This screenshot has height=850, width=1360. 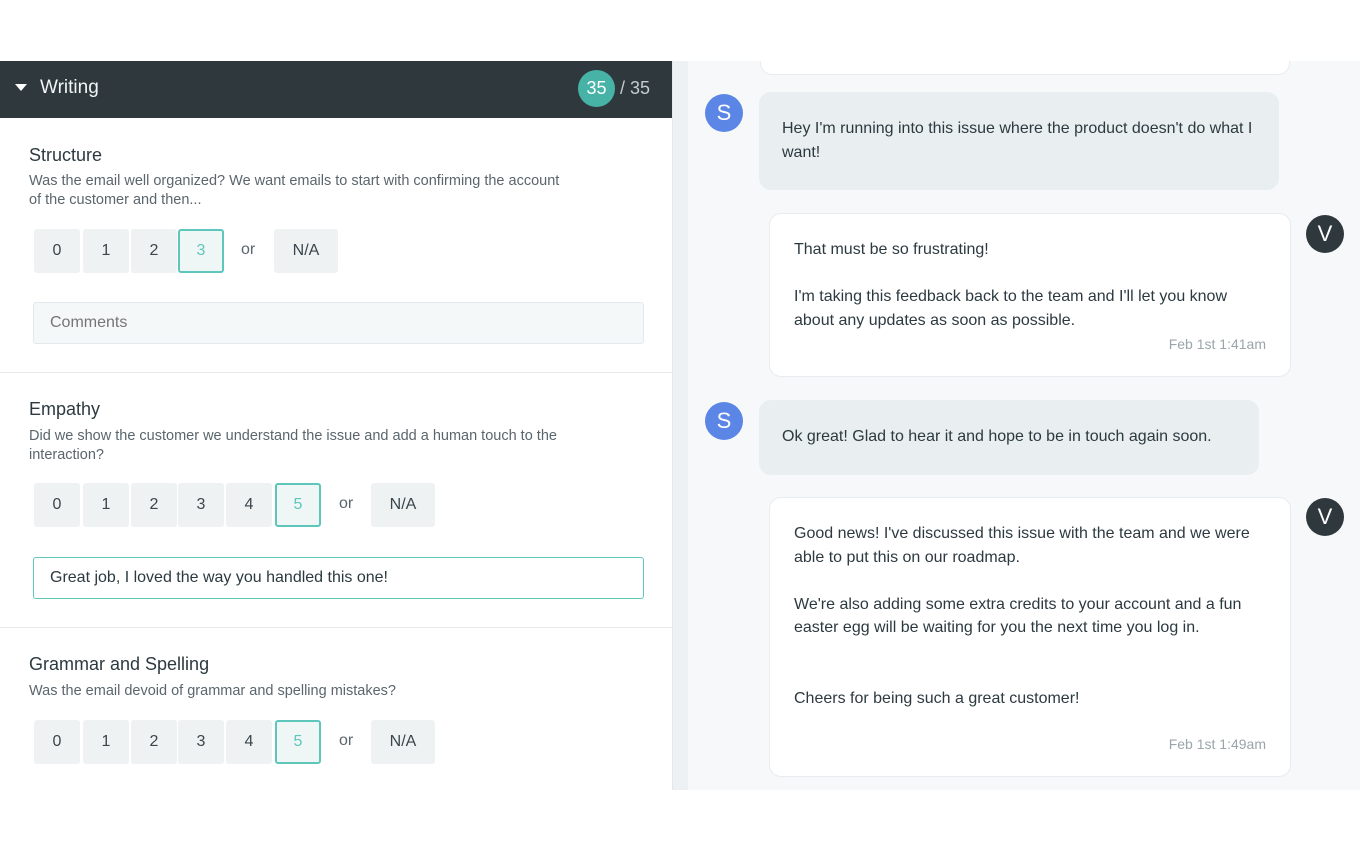 What do you see at coordinates (336, 89) in the screenshot?
I see `category-header: Writing 35 / 35` at bounding box center [336, 89].